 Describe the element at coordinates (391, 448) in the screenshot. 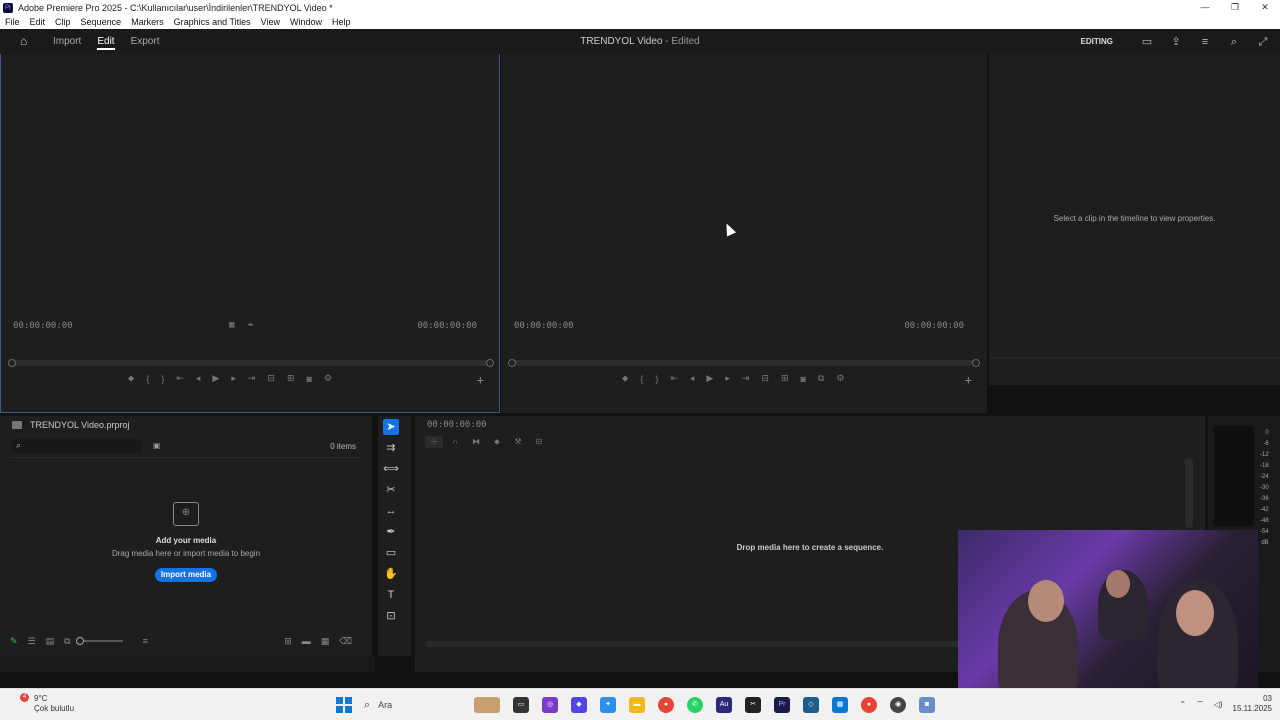

I see `track-select-tool-icon: ⇉` at that location.